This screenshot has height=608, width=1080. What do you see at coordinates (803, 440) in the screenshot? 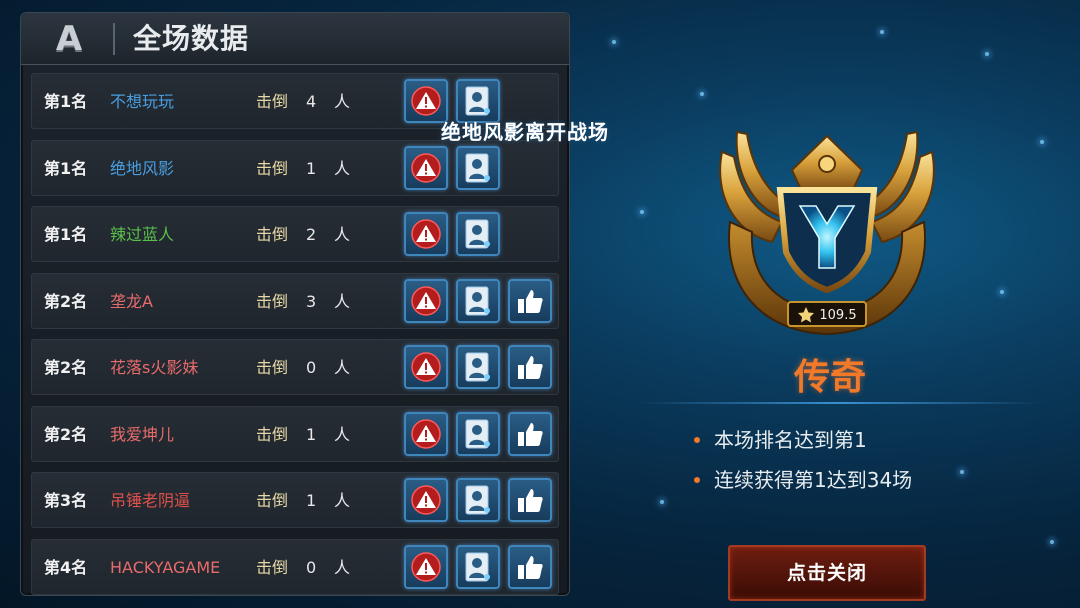
I see `achievement-item: 本场排名达到第1` at bounding box center [803, 440].